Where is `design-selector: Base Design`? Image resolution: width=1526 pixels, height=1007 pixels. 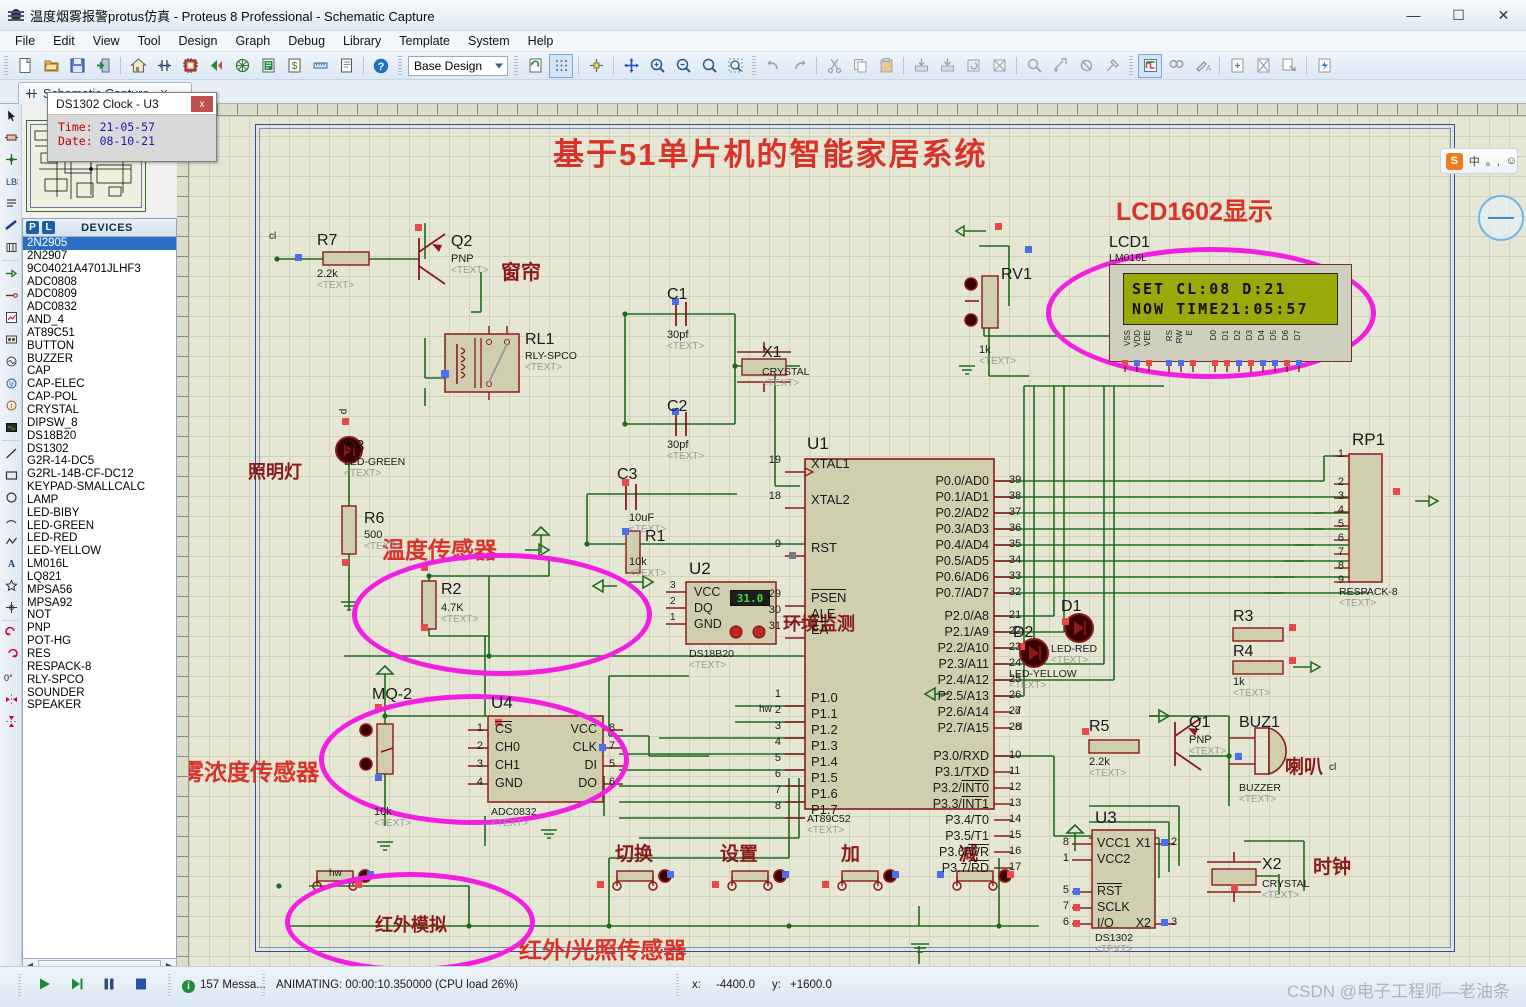
design-selector: Base Design is located at coordinates (458, 65).